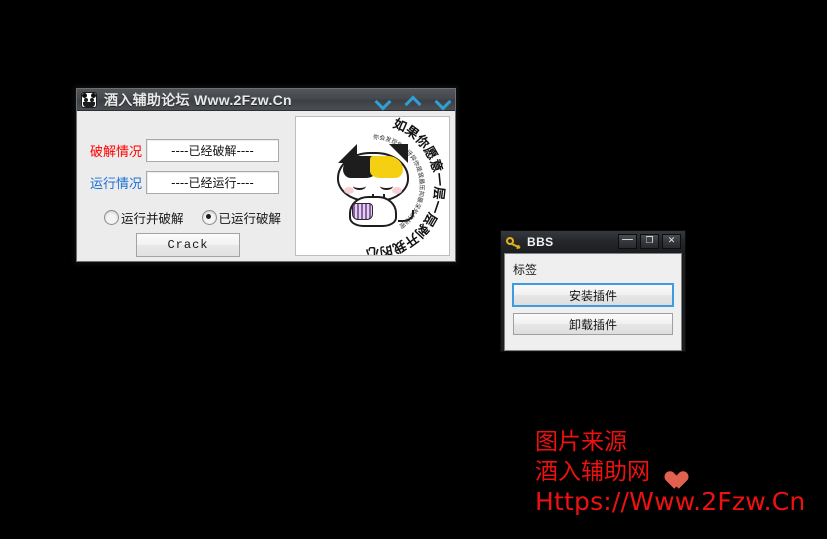  Describe the element at coordinates (581, 442) in the screenshot. I see `watermark-line-1: 图片来源` at that location.